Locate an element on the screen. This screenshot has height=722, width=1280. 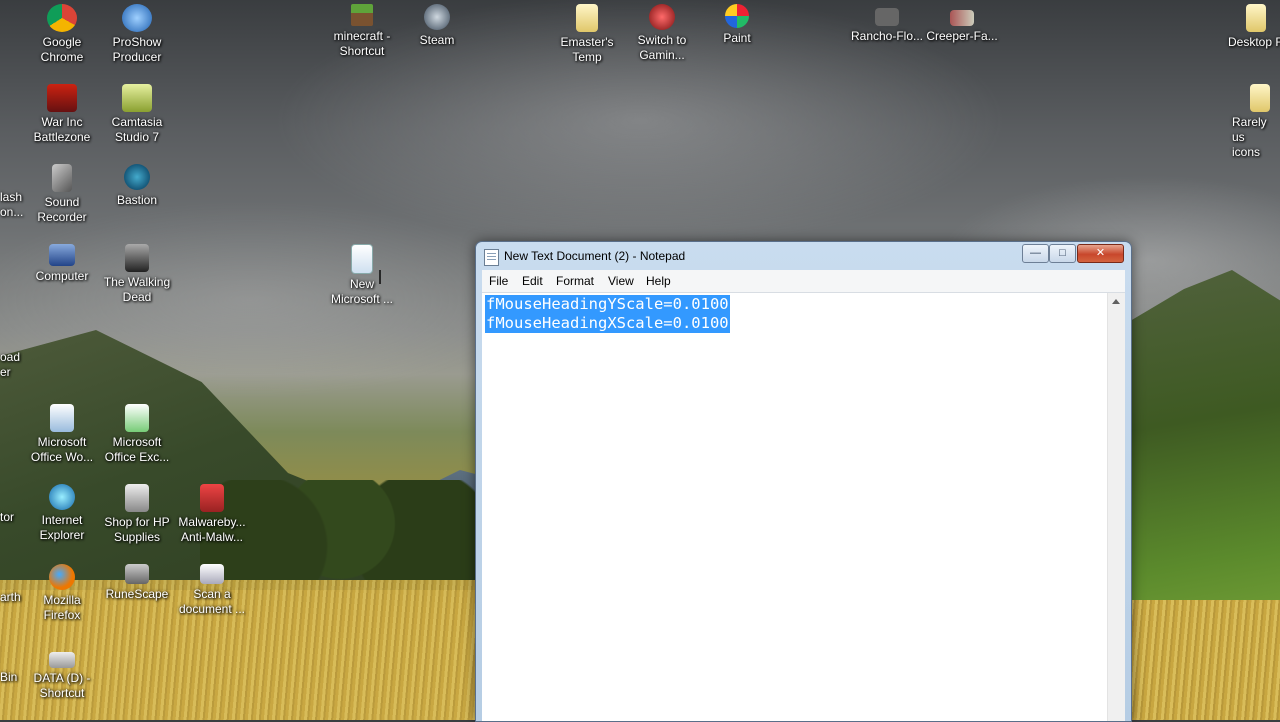
paint-icon is located at coordinates (737, 16).